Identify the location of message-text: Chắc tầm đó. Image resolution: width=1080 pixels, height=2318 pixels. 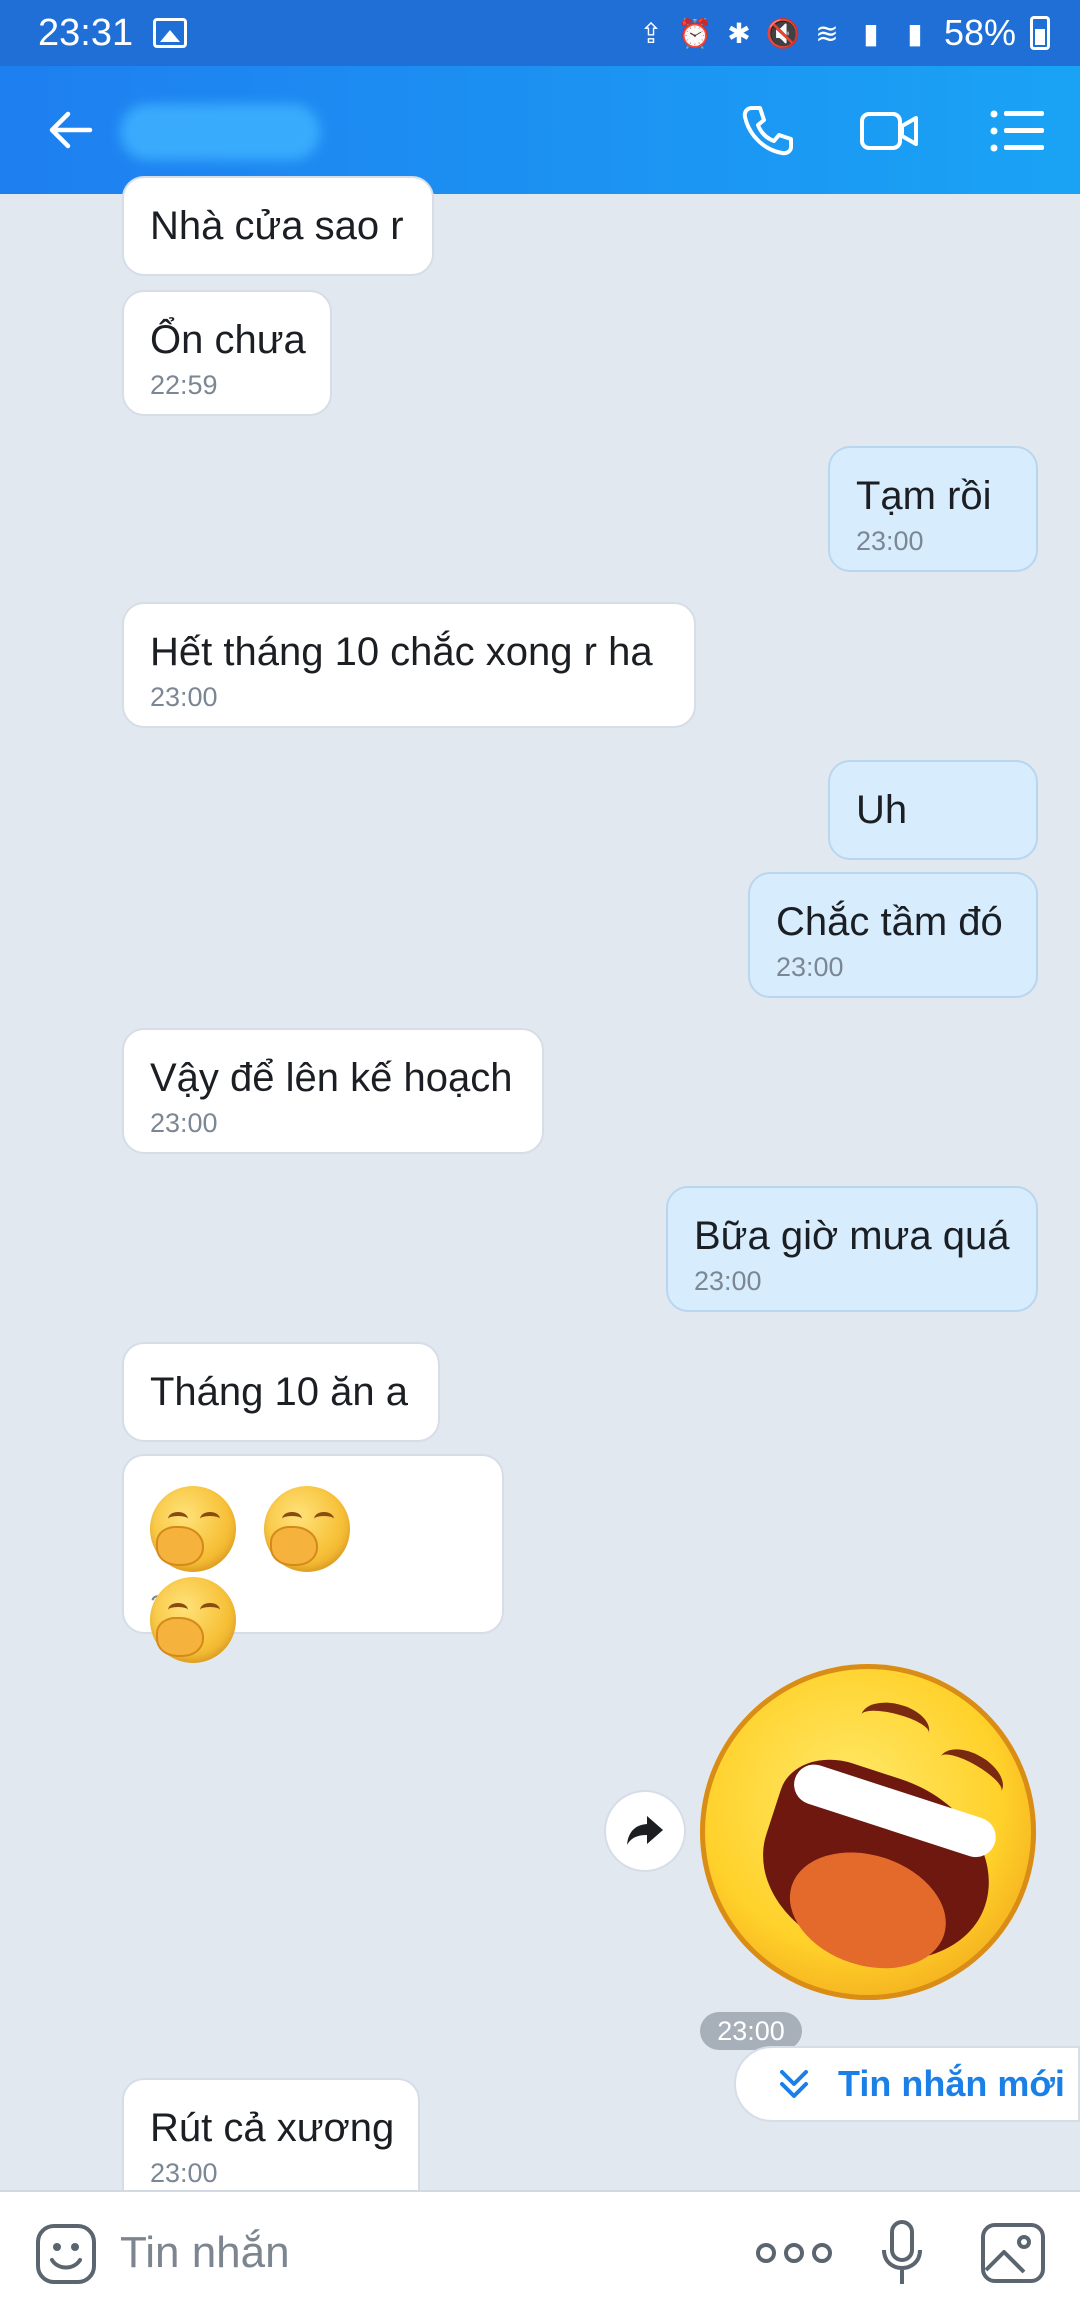
(889, 922).